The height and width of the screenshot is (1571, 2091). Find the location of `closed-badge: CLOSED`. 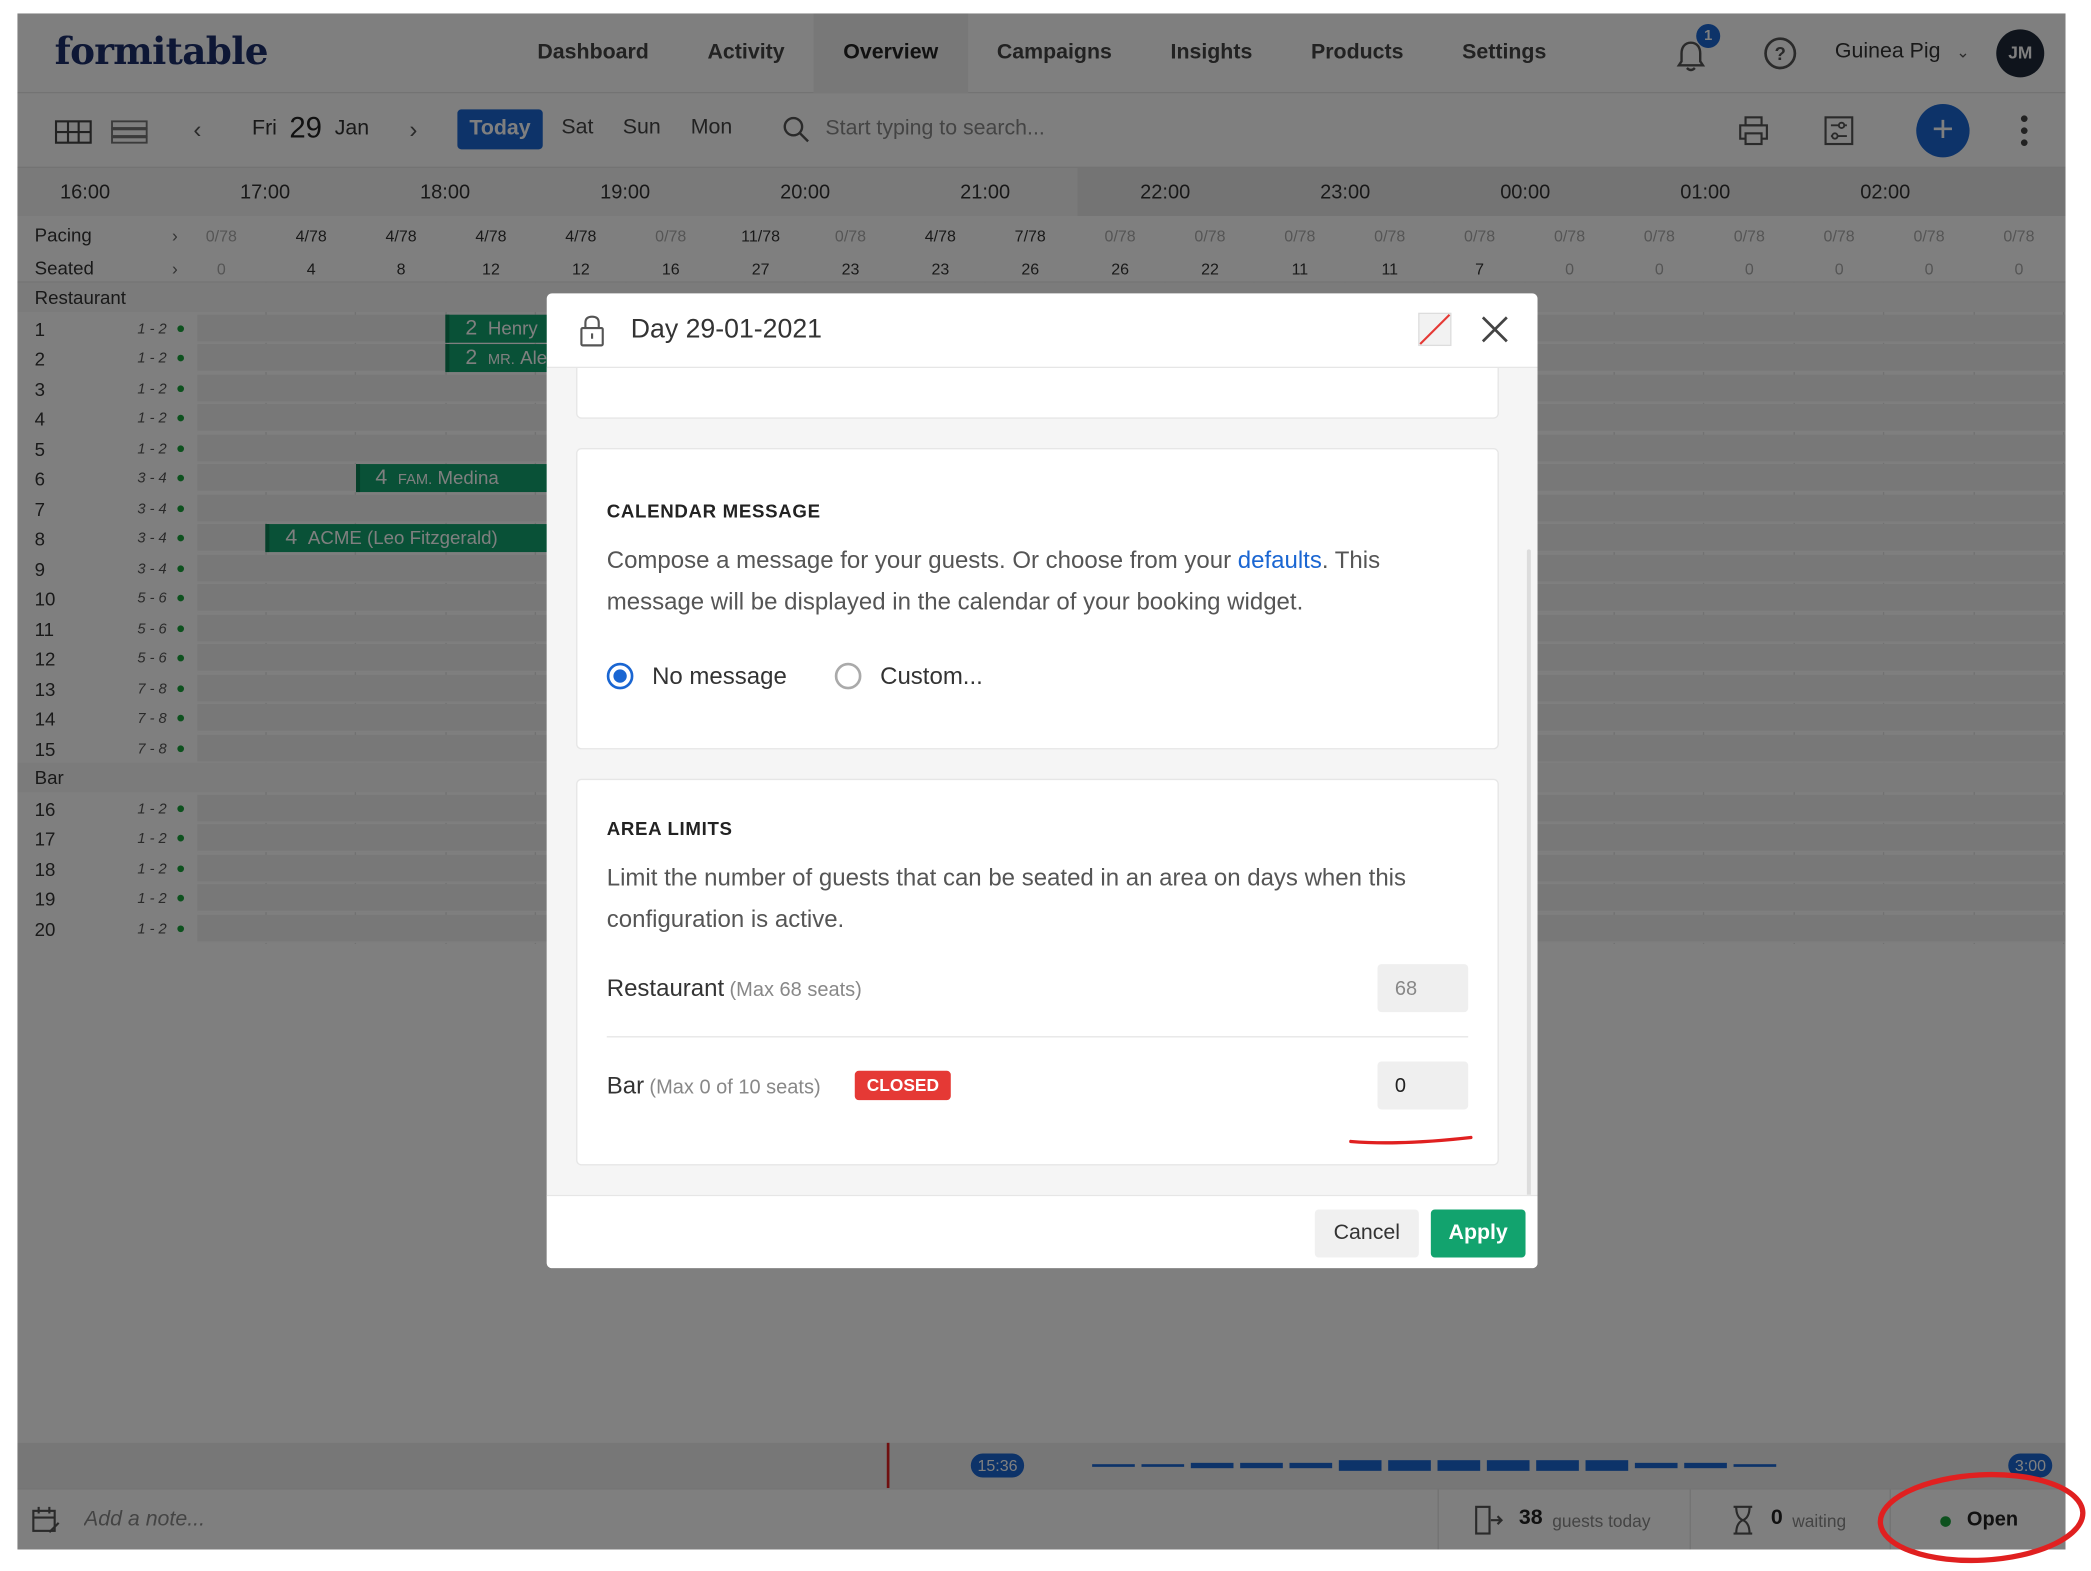

closed-badge: CLOSED is located at coordinates (903, 1085).